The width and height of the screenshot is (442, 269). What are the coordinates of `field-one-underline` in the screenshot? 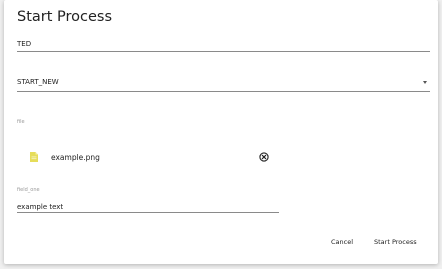 It's located at (148, 212).